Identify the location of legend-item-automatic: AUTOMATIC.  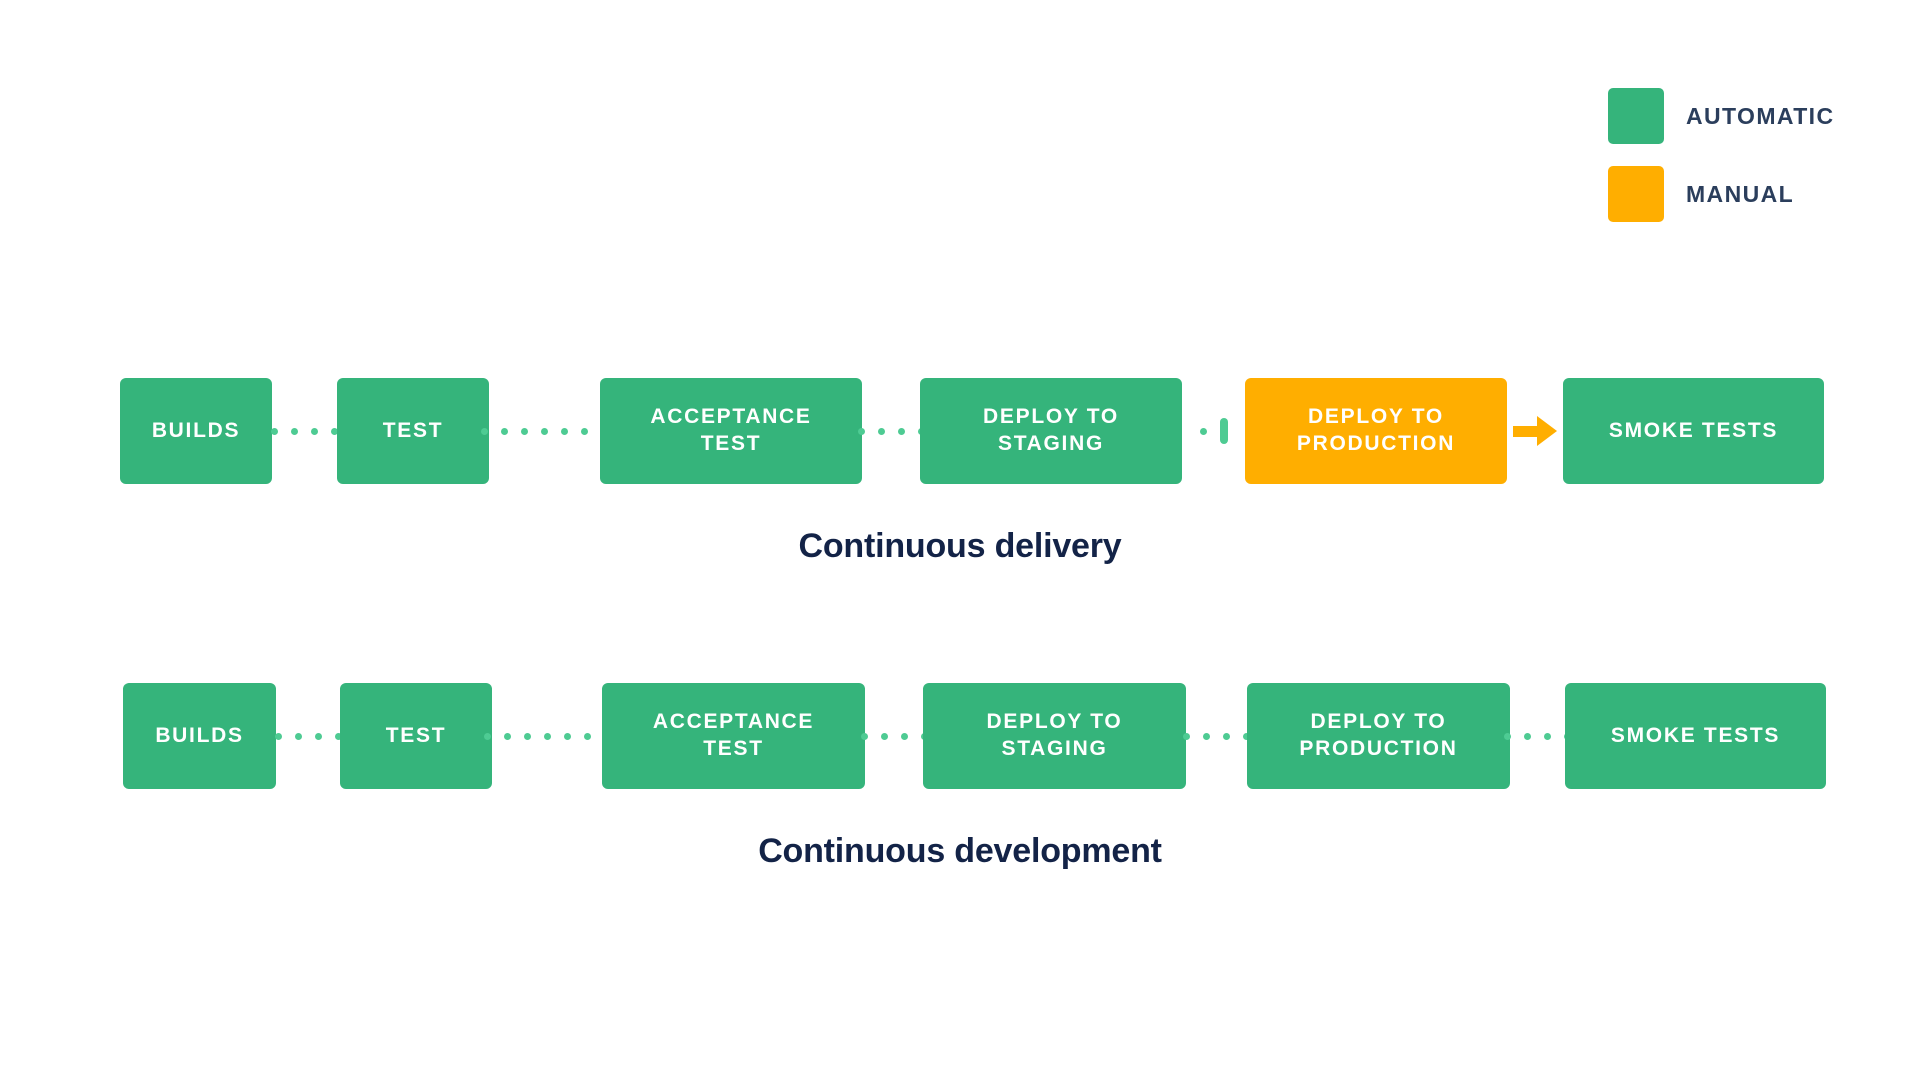
(1721, 116).